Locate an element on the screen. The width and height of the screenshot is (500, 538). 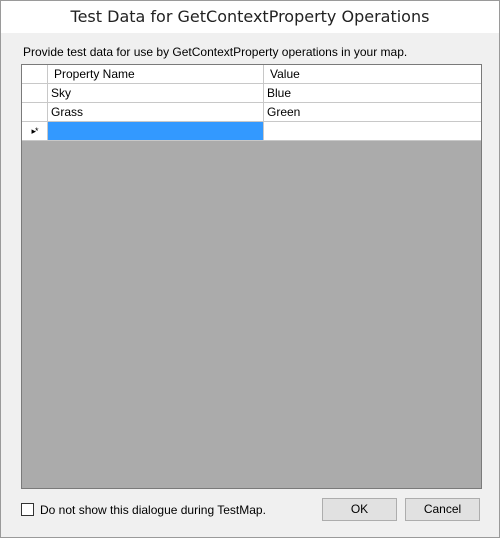
column-header-property-name: Property Name is located at coordinates (156, 74).